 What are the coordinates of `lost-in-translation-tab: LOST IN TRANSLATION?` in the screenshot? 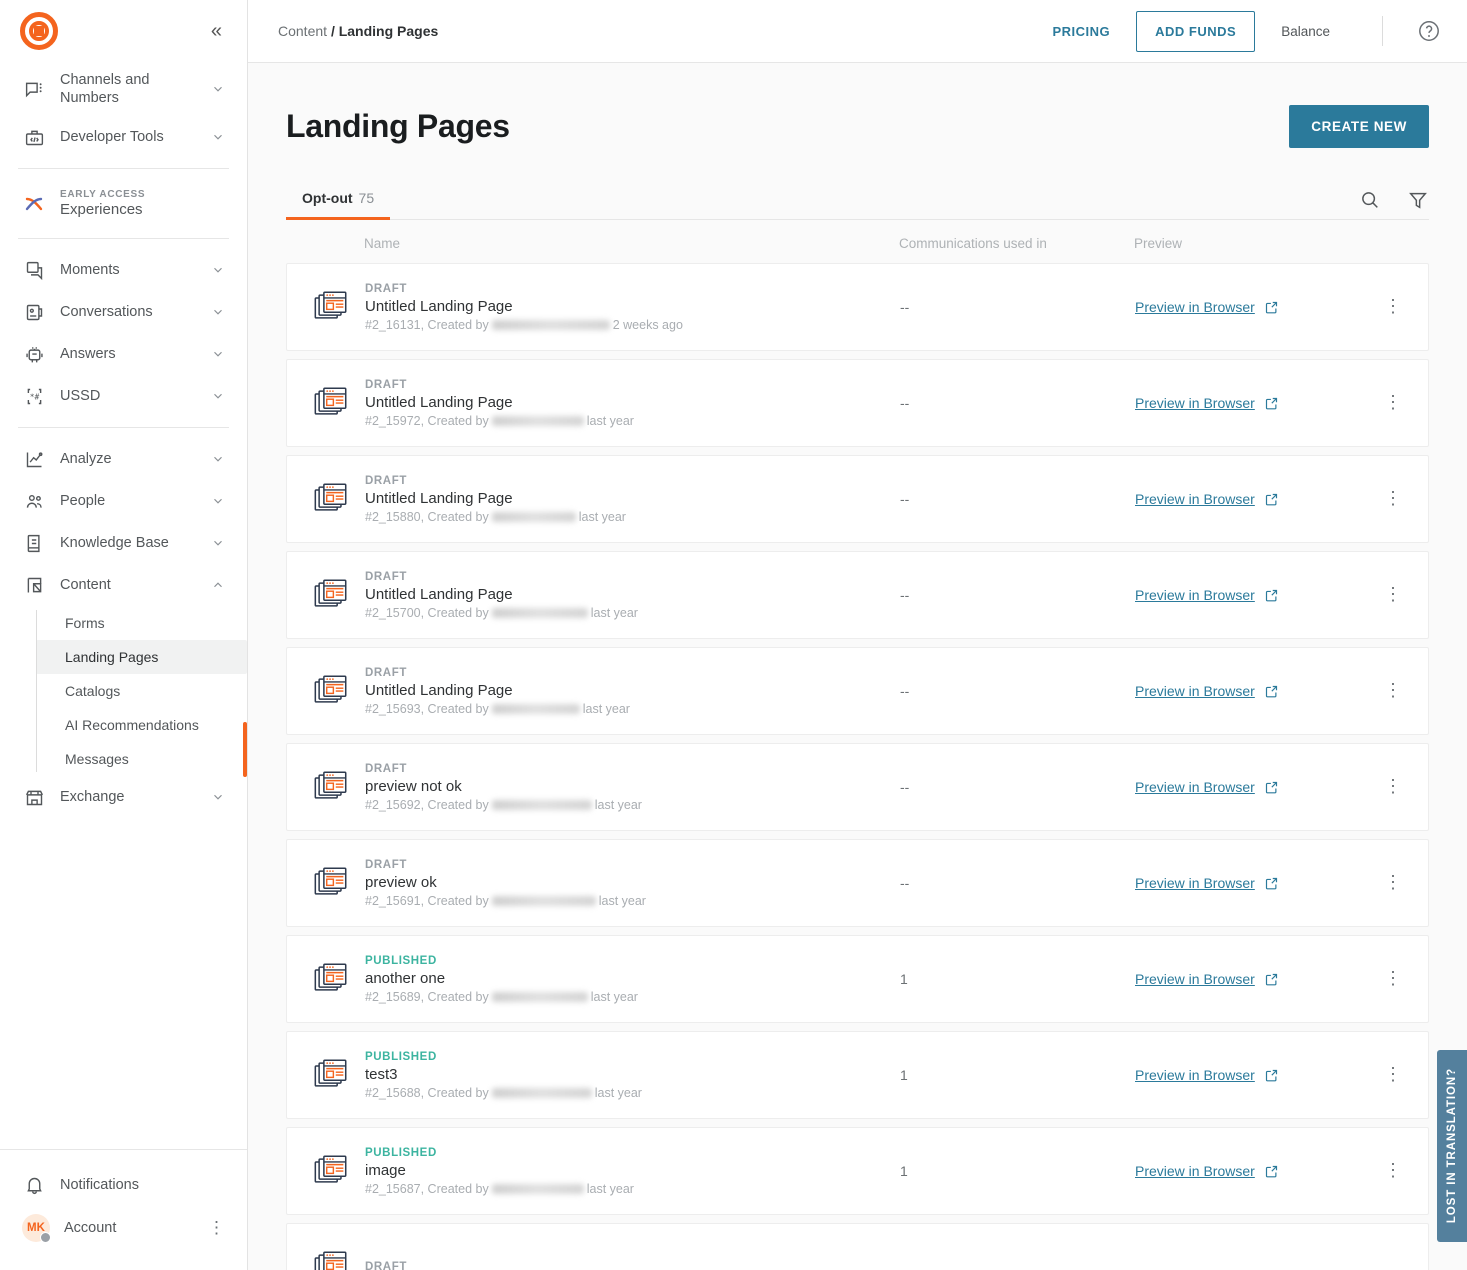 It's located at (1452, 1146).